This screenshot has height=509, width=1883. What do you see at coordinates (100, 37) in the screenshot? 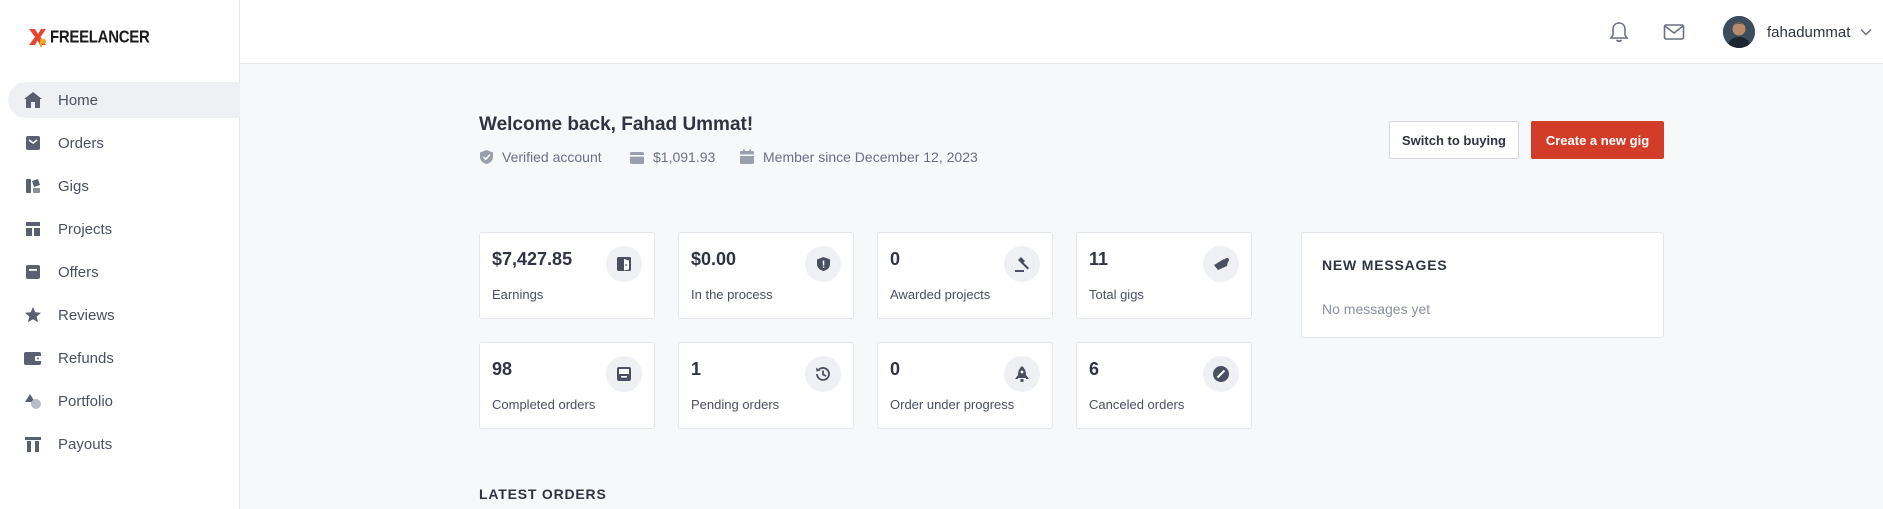
I see `logo-text: FREELANCER` at bounding box center [100, 37].